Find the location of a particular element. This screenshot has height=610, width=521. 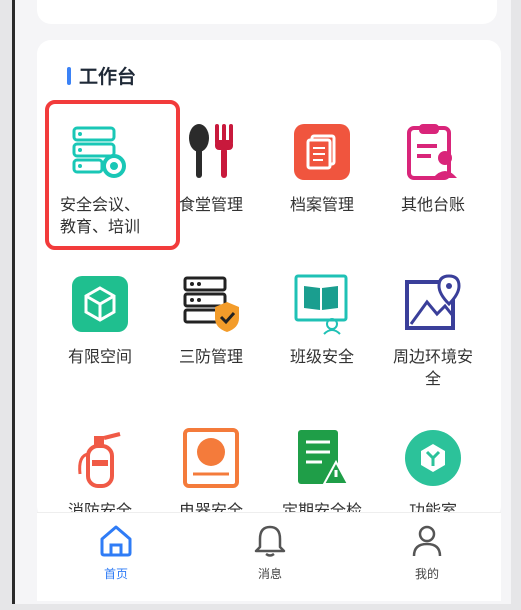

tile-label: 班级安全 is located at coordinates (321, 356).